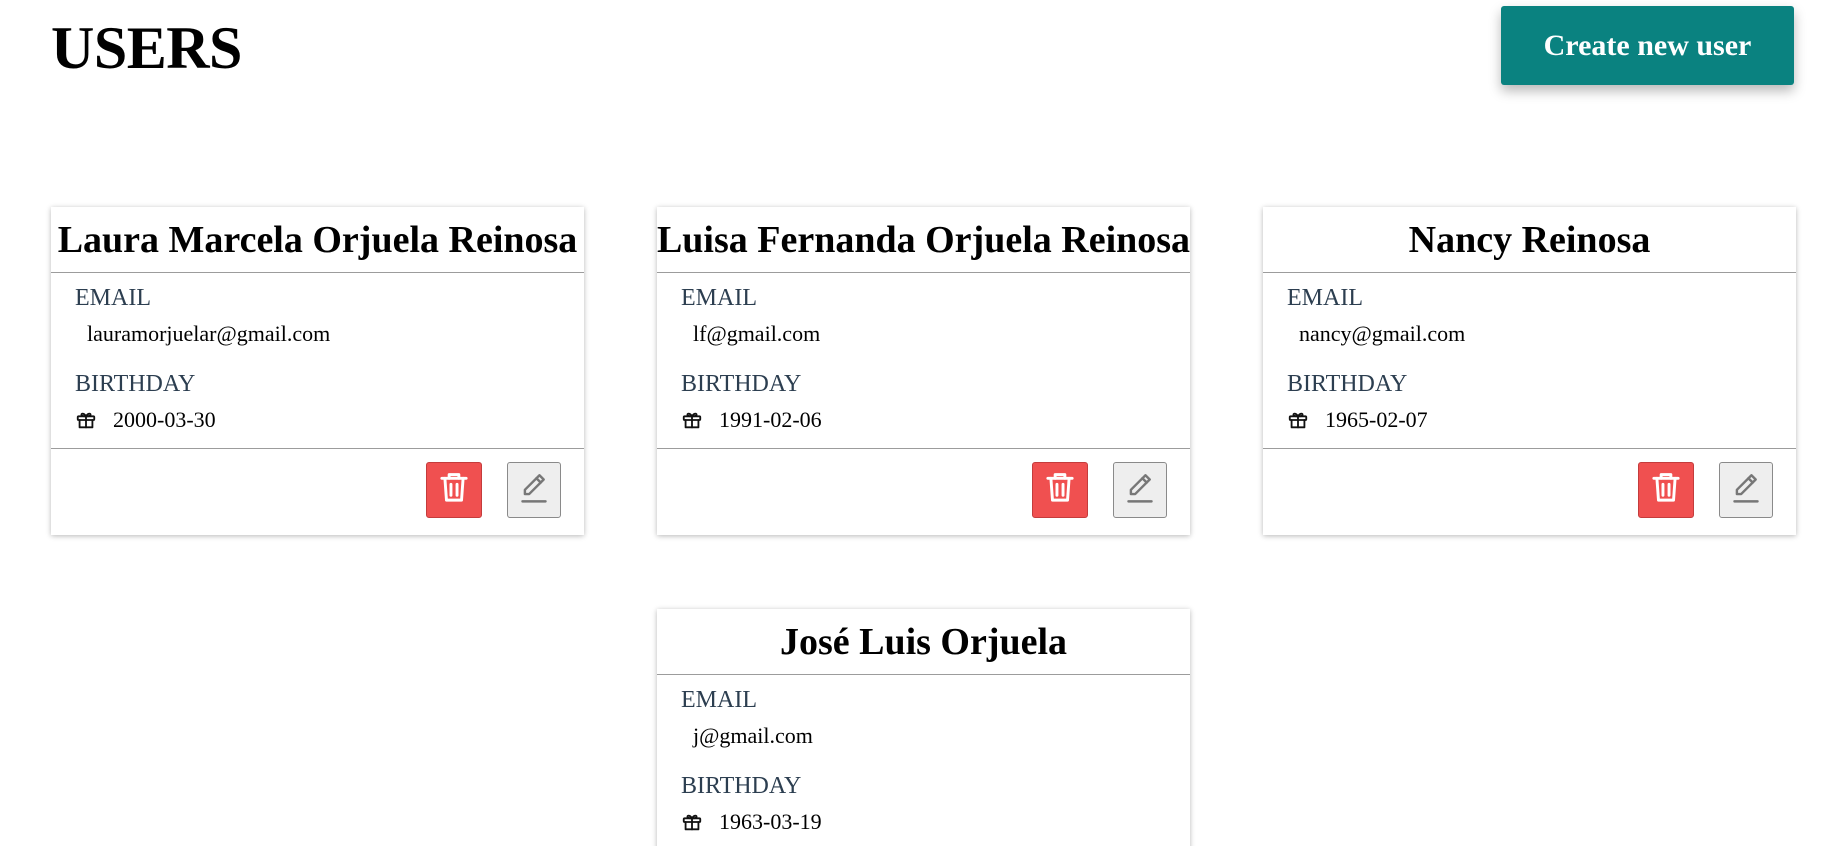  What do you see at coordinates (923, 240) in the screenshot?
I see `user-name: Luisa Fernanda Orjuela Reinosa` at bounding box center [923, 240].